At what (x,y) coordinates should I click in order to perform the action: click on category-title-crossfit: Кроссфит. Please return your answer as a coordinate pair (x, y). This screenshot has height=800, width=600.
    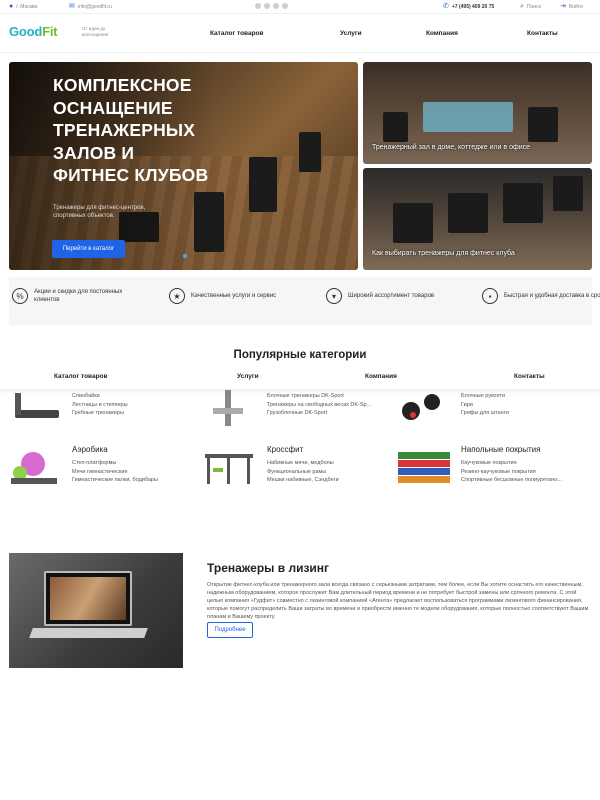
    Looking at the image, I should click on (285, 449).